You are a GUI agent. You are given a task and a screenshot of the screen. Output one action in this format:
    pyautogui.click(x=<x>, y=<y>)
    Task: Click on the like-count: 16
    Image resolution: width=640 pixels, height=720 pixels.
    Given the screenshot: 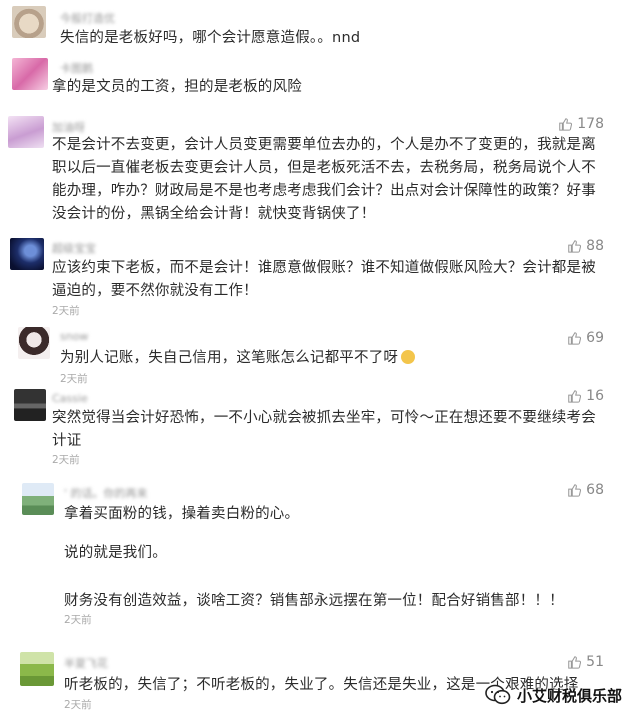 What is the action you would take?
    pyautogui.click(x=595, y=396)
    